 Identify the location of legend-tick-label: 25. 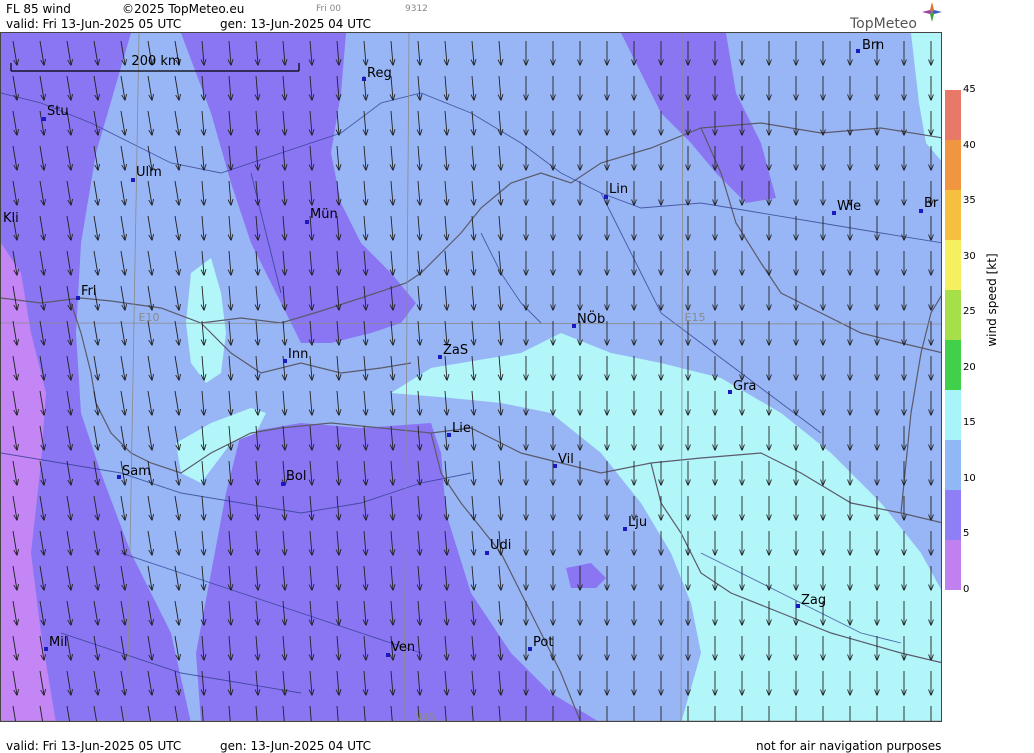
(969, 312).